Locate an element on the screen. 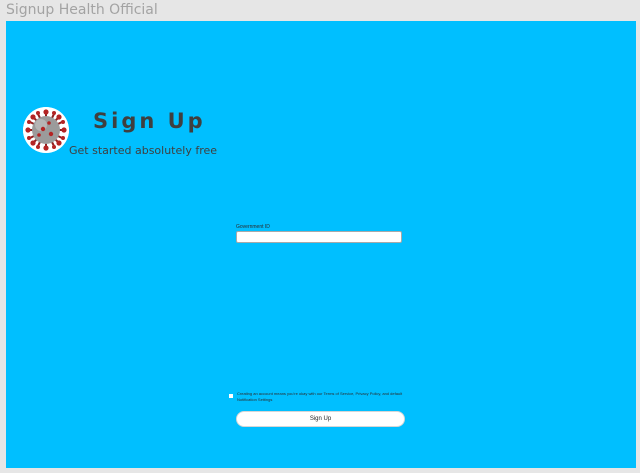 The width and height of the screenshot is (640, 473). window-title: Signup Health Official is located at coordinates (82, 10).